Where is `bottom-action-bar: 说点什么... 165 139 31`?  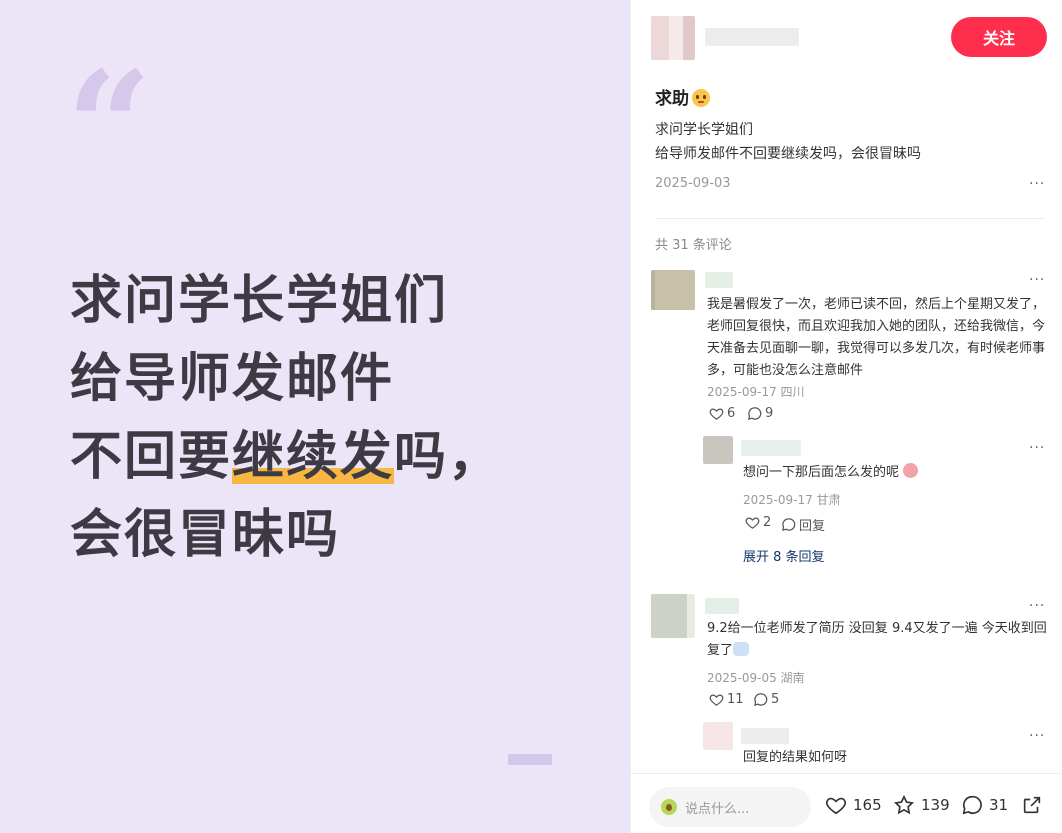 bottom-action-bar: 说点什么... 165 139 31 is located at coordinates (846, 803).